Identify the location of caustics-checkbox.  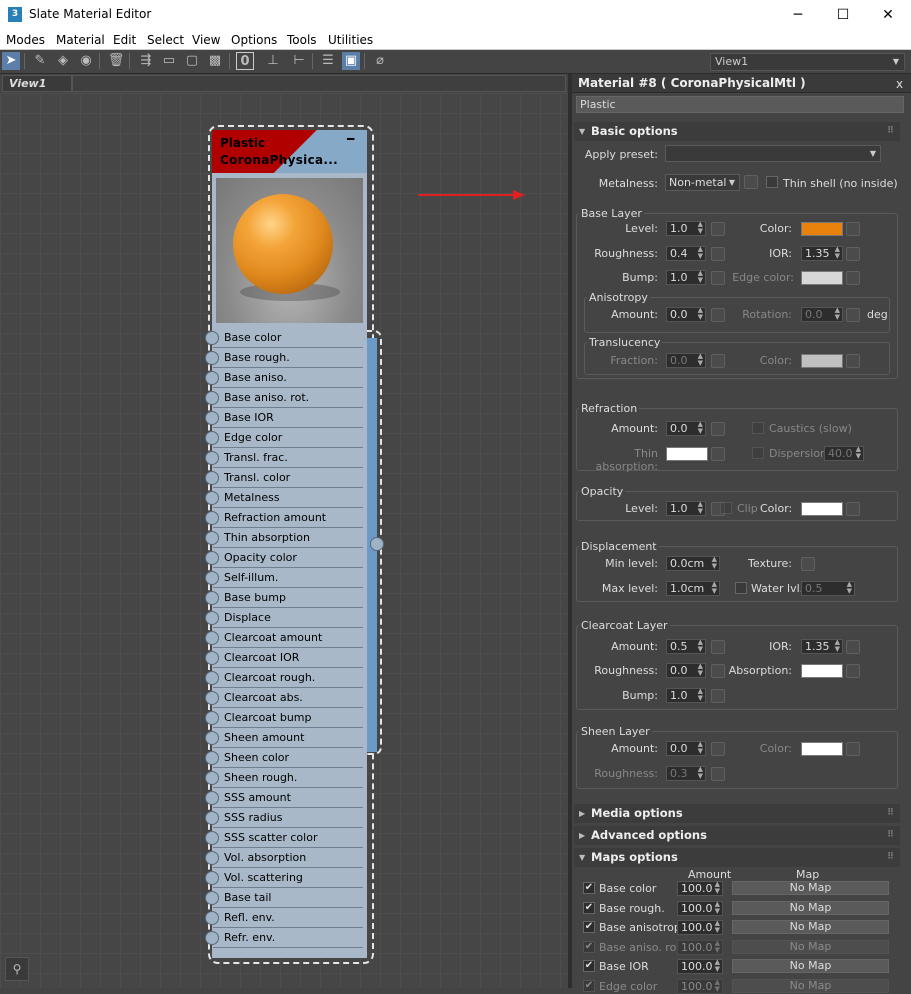
(758, 428).